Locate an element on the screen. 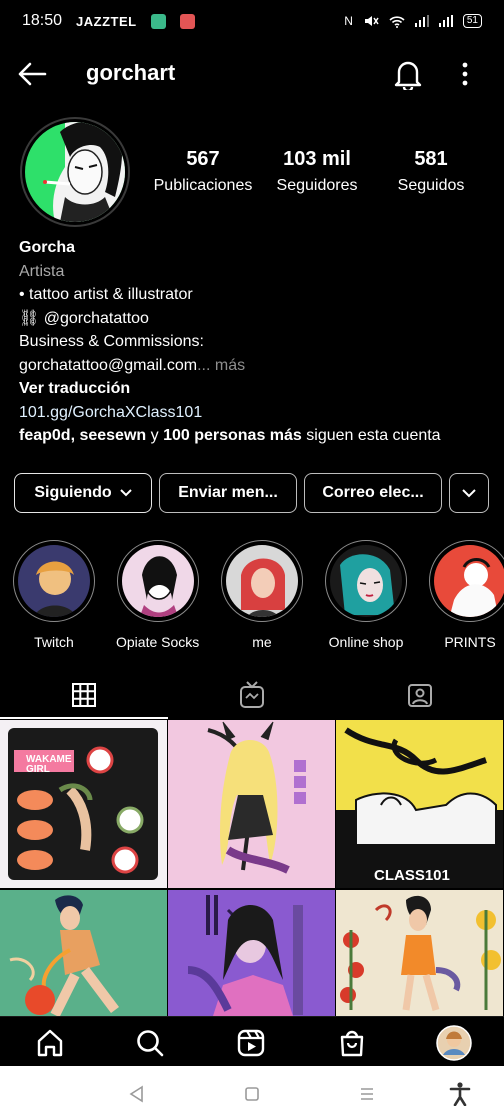 The width and height of the screenshot is (504, 1120). tab-tagged is located at coordinates (420, 695).